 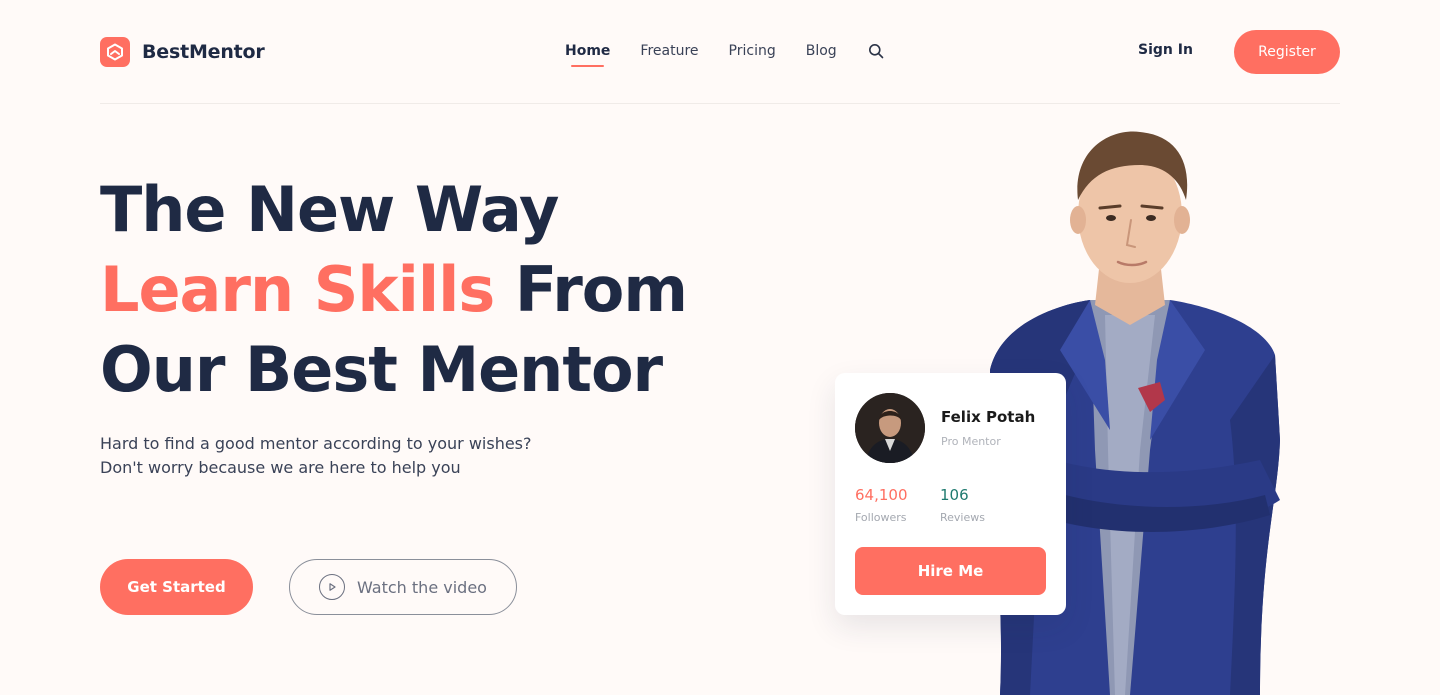 I want to click on logo-icon, so click(x=115, y=52).